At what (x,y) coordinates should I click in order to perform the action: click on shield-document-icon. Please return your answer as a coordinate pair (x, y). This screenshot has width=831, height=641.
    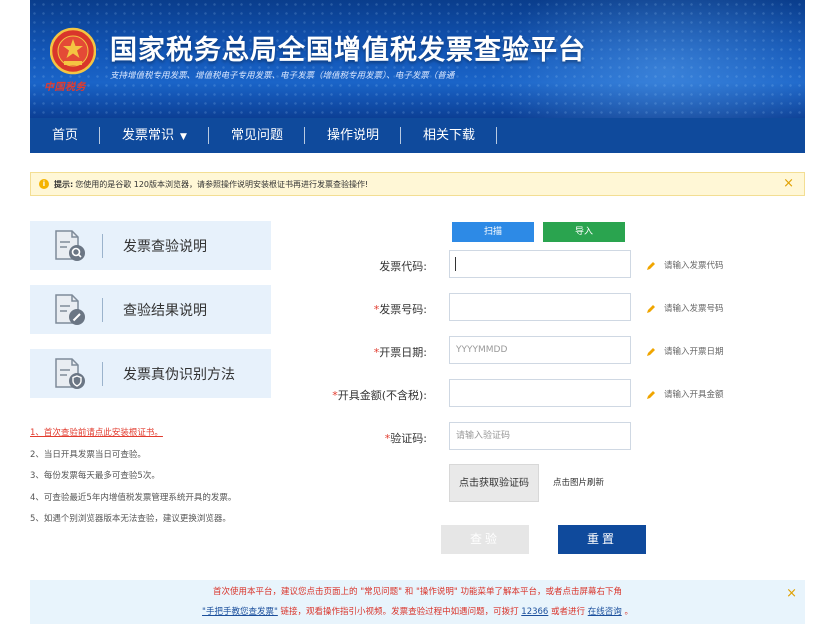
    Looking at the image, I should click on (70, 373).